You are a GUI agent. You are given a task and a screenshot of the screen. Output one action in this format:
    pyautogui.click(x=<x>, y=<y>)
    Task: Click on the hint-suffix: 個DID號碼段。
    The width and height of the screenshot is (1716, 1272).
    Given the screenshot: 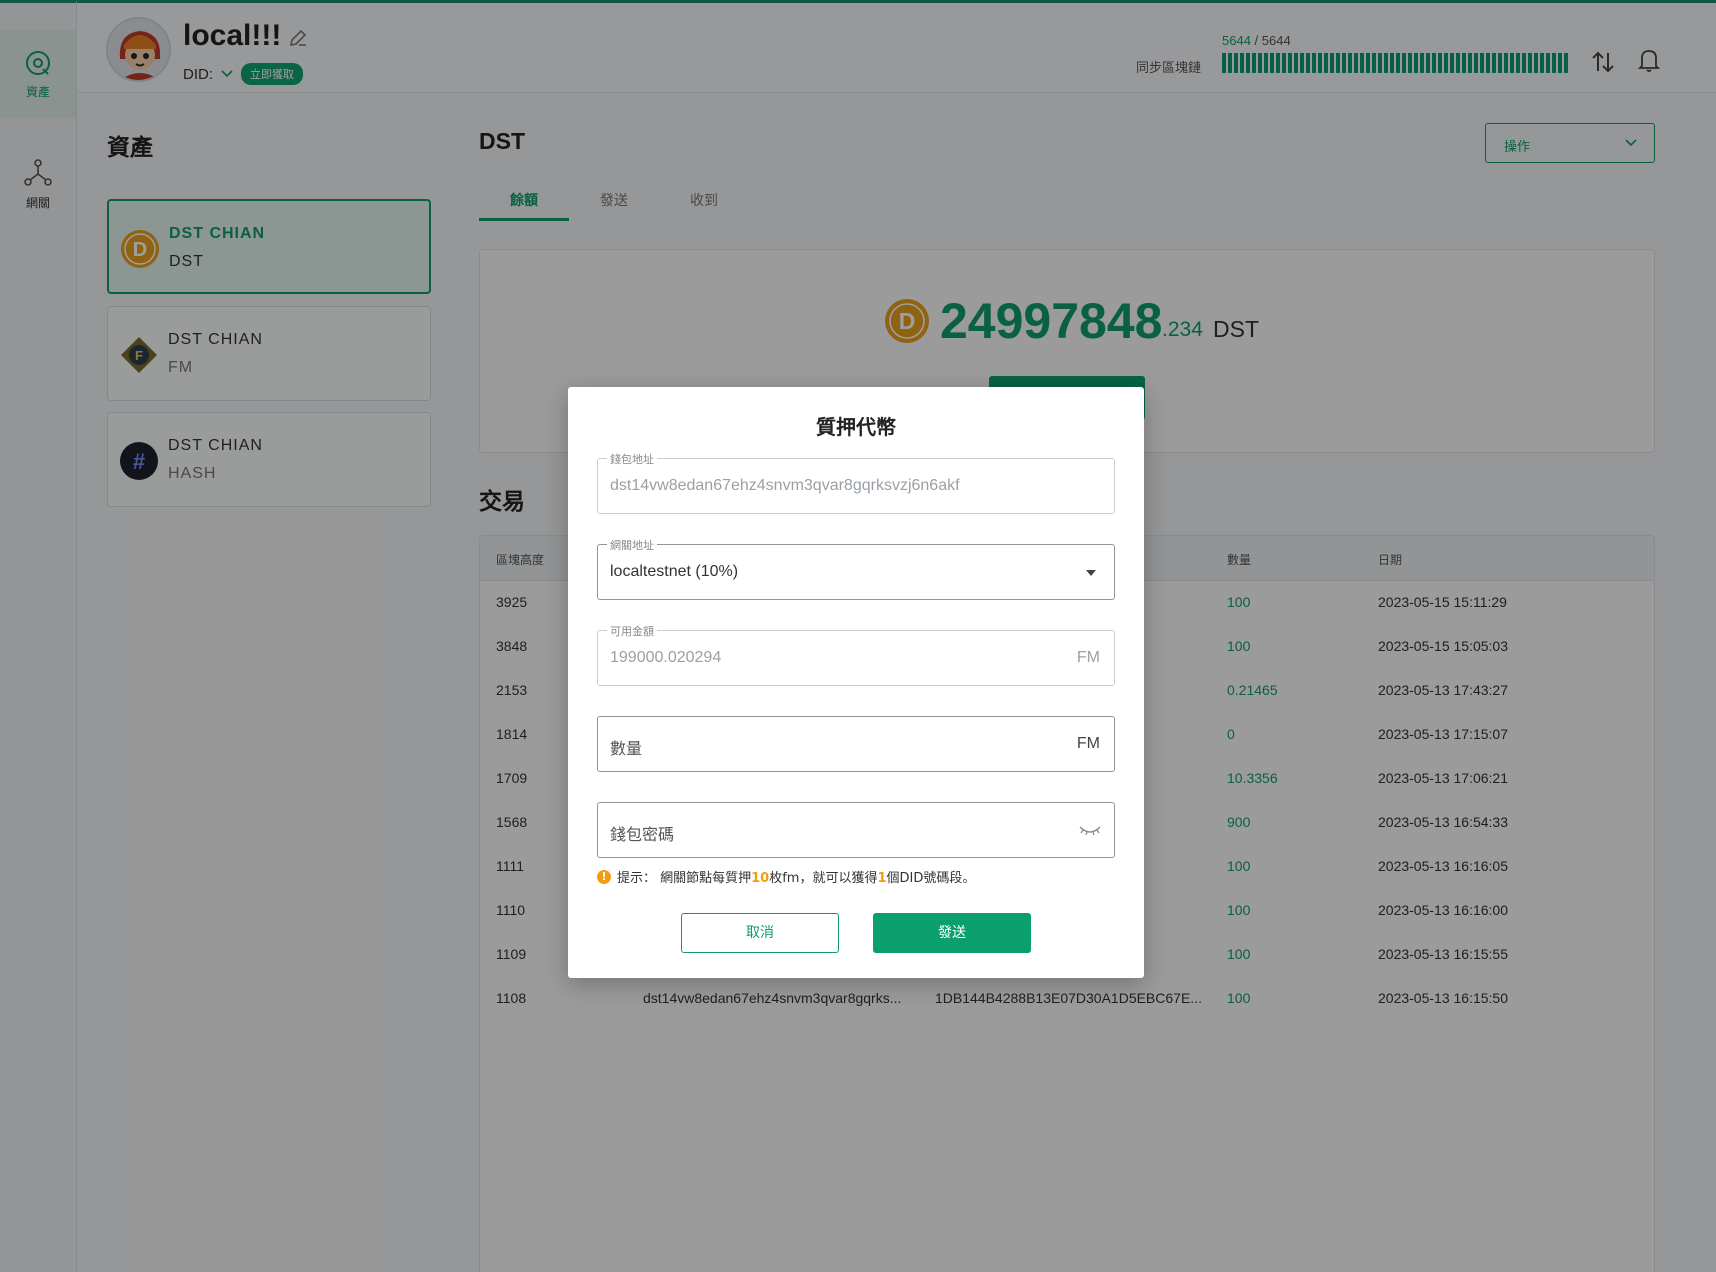 What is the action you would take?
    pyautogui.click(x=931, y=878)
    